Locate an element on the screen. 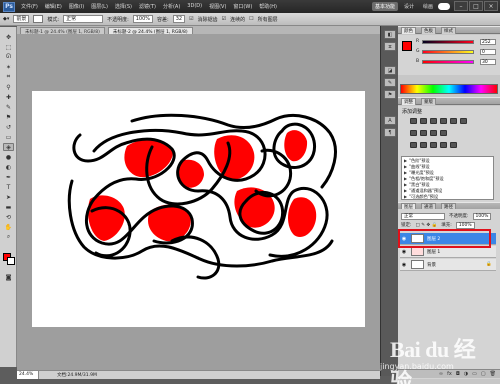  eraser-tool-icon: ▭ is located at coordinates (8, 137).